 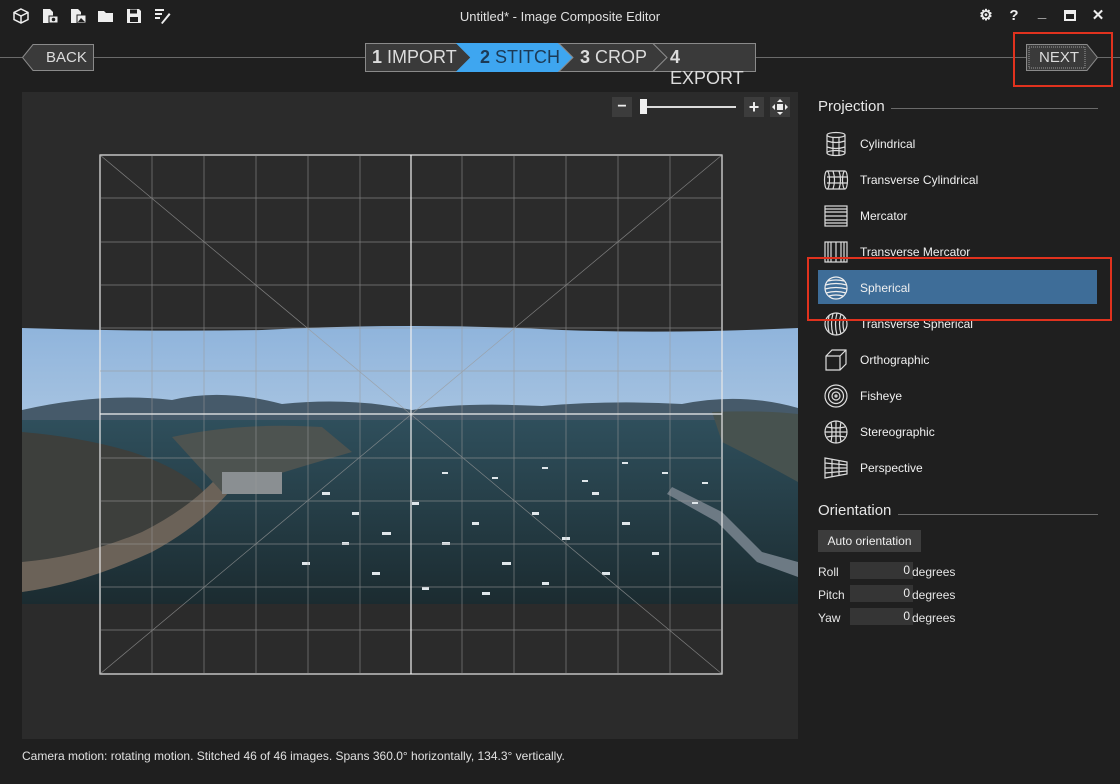 I want to click on projection-label: Cylindrical, so click(x=888, y=144).